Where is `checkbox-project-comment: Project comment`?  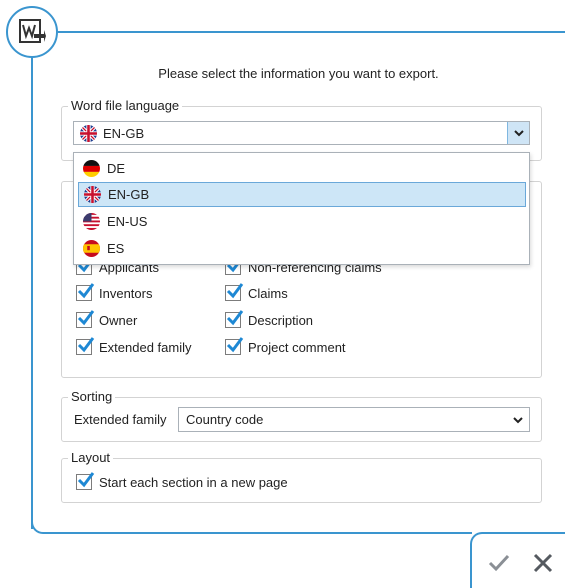
checkbox-project-comment: Project comment is located at coordinates (285, 346).